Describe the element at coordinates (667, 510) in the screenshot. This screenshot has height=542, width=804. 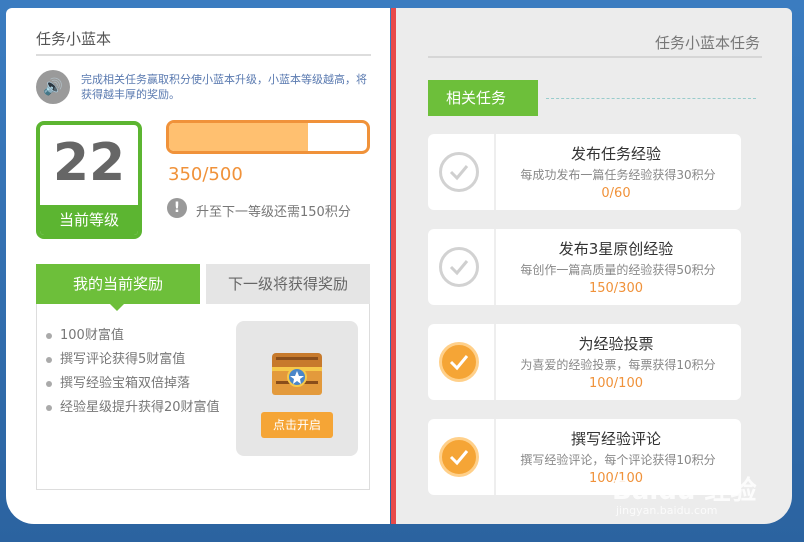
I see `watermark-url: jingyan.baidu.com` at that location.